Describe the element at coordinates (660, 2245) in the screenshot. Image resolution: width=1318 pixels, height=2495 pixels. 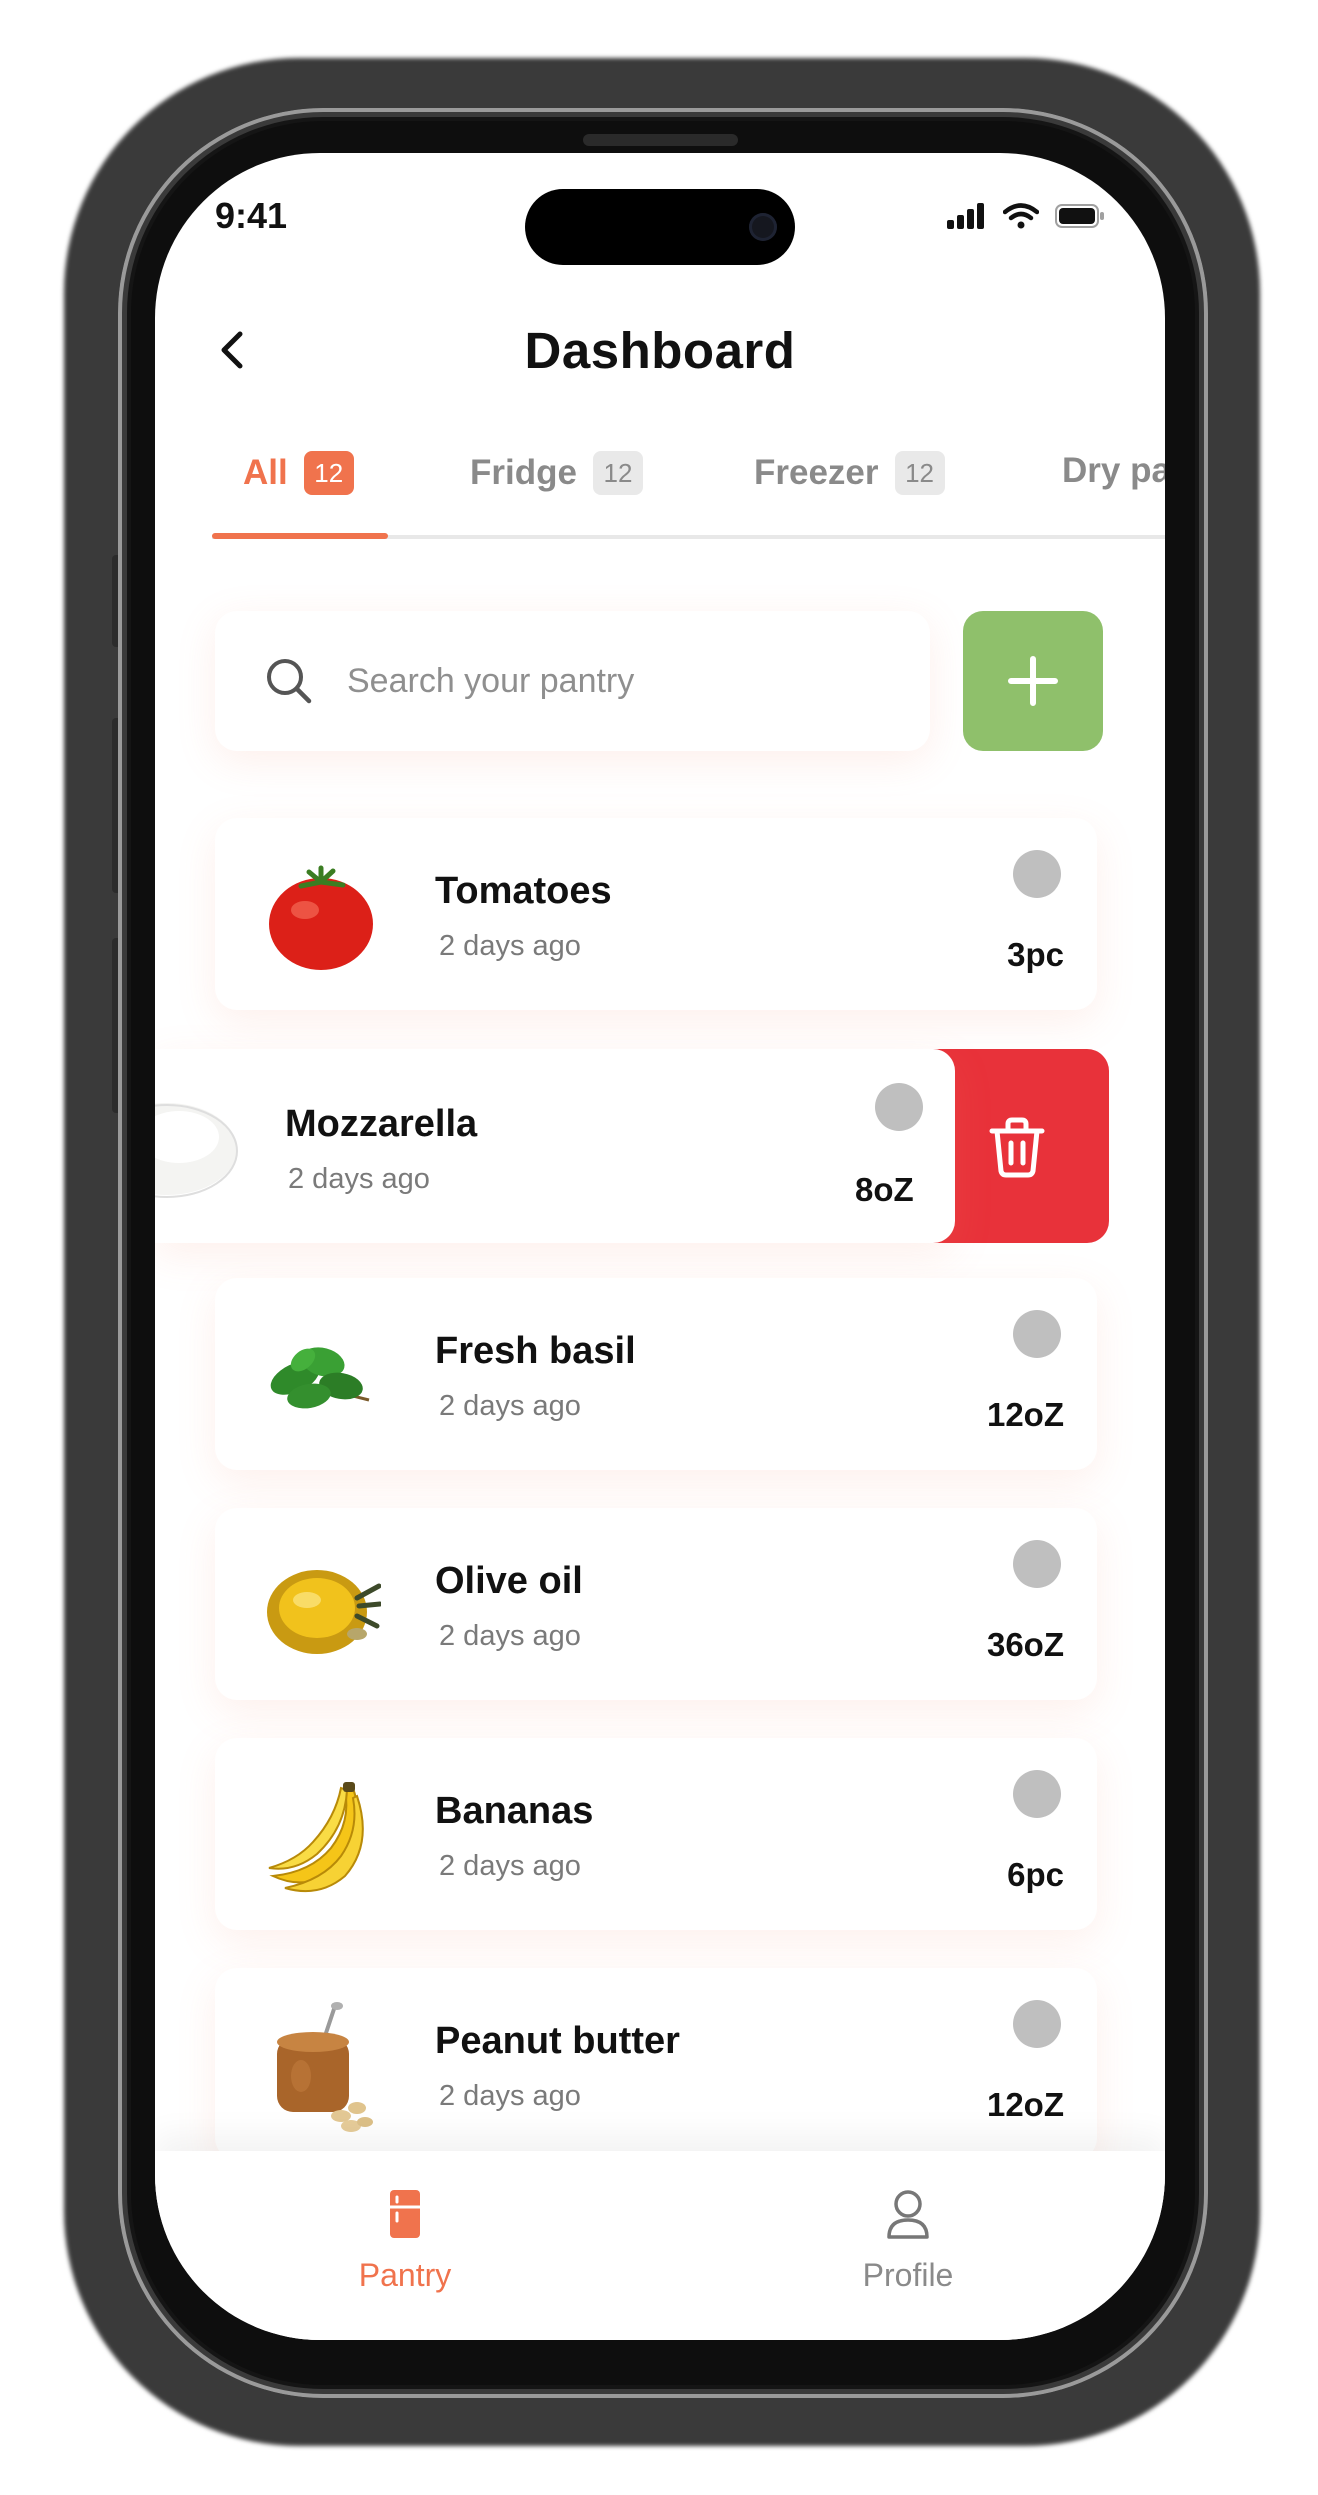
I see `bottom-navigation: Pantry Profile` at that location.